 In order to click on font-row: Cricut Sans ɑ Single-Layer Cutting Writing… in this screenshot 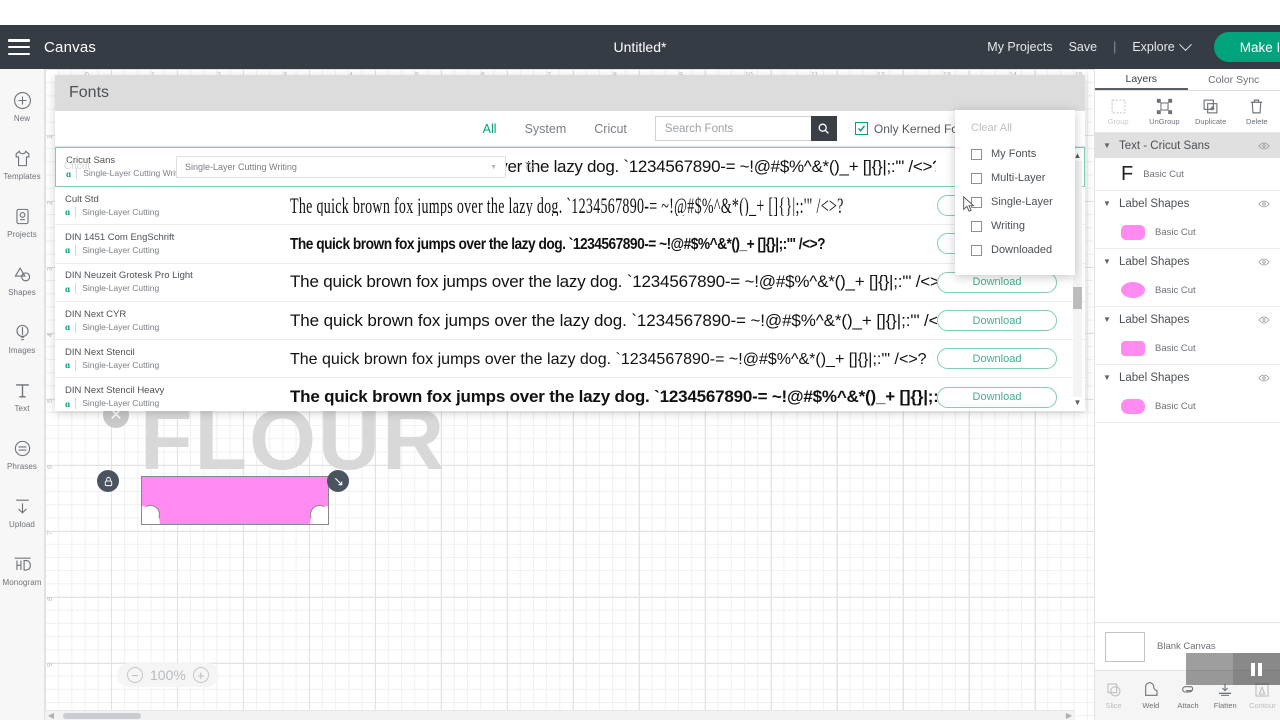, I will do `click(570, 167)`.